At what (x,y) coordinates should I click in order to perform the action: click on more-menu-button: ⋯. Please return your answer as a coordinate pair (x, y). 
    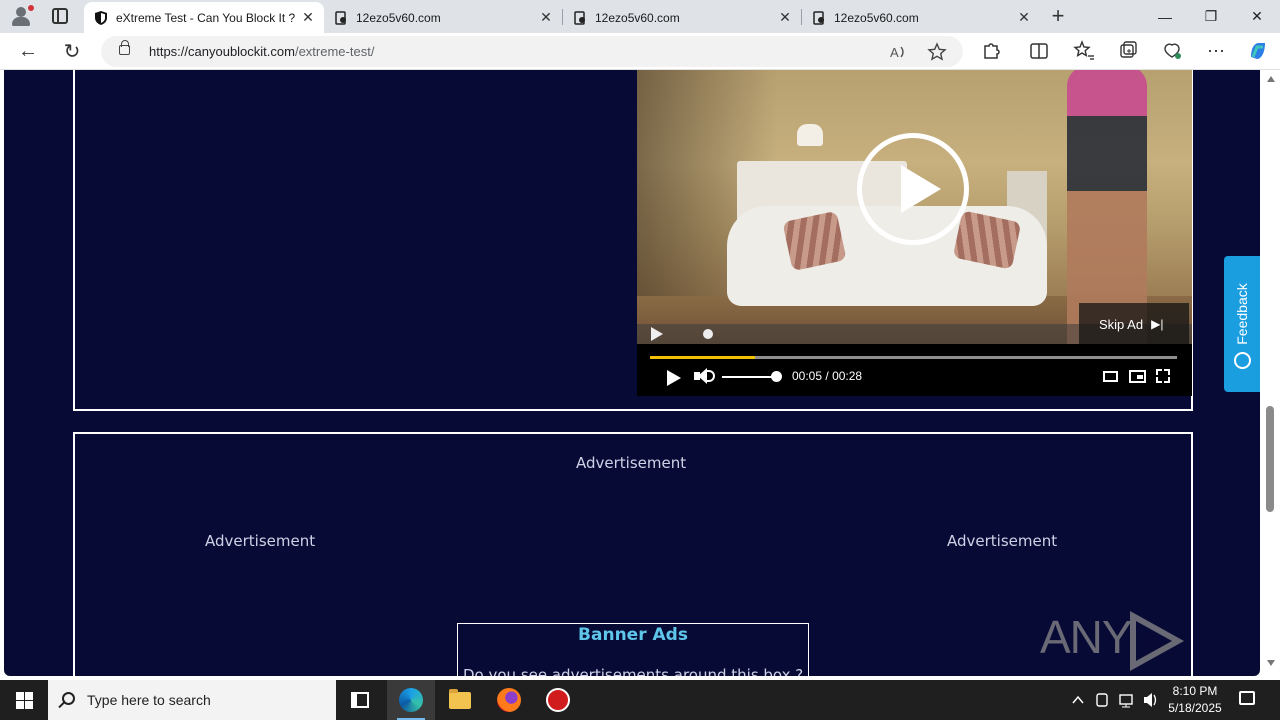
    Looking at the image, I should click on (1216, 51).